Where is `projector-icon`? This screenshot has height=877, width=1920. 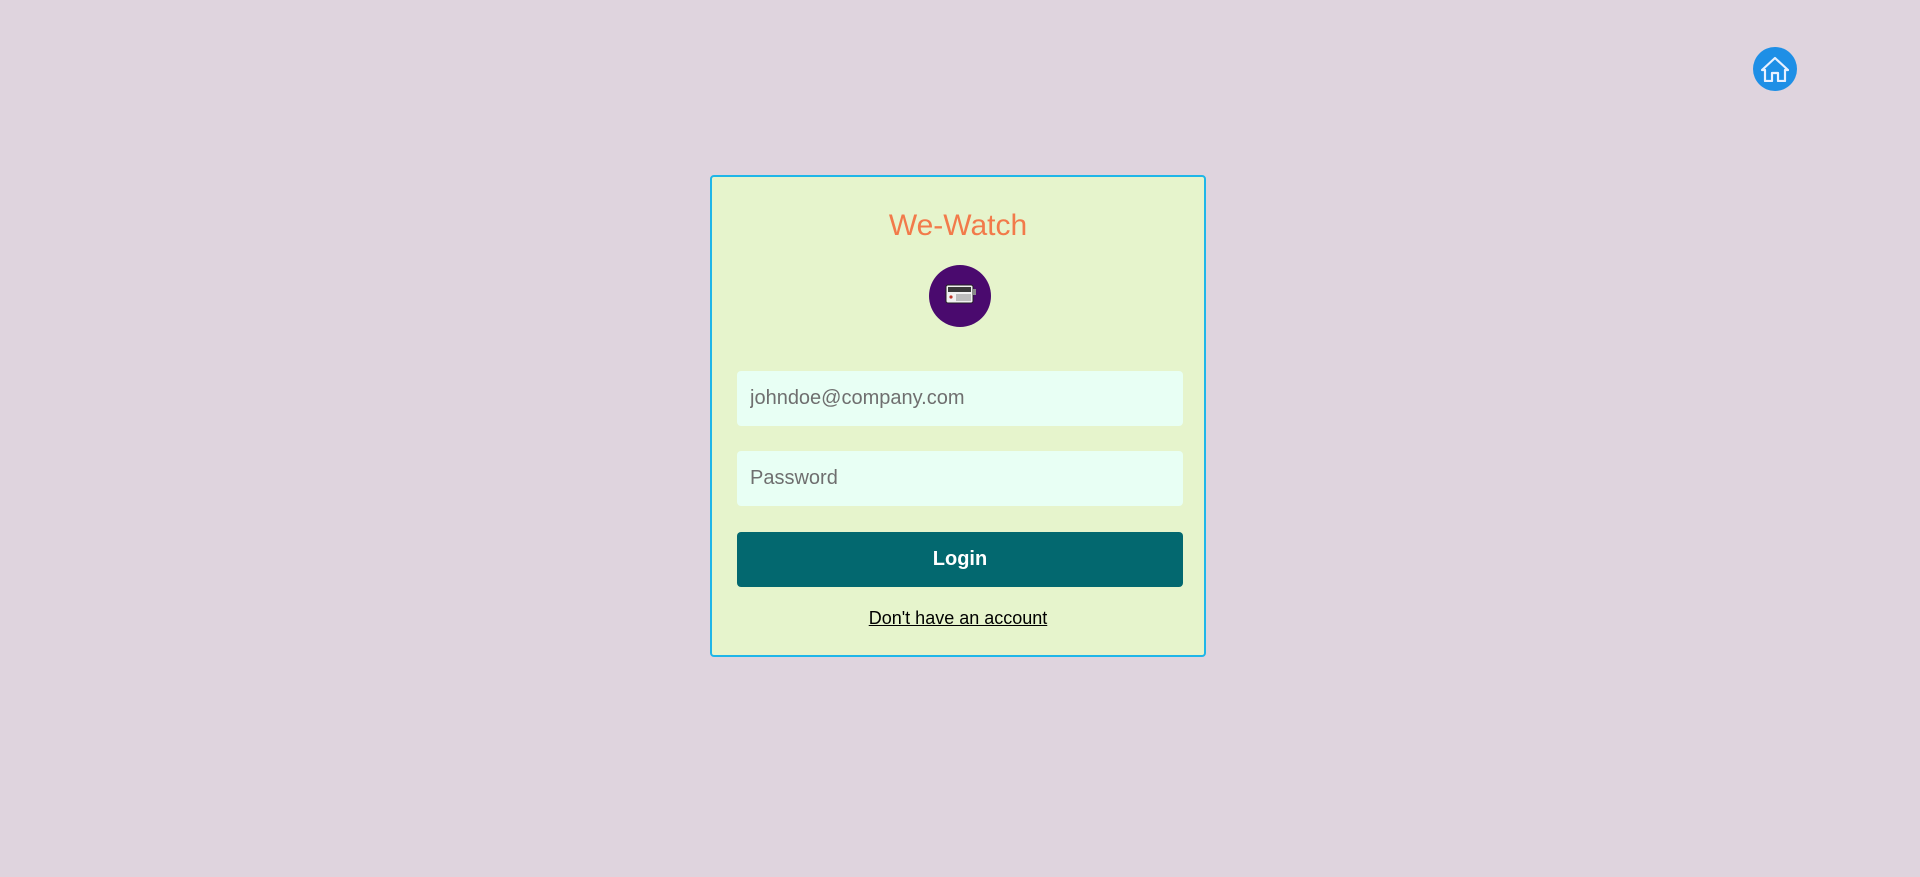 projector-icon is located at coordinates (960, 296).